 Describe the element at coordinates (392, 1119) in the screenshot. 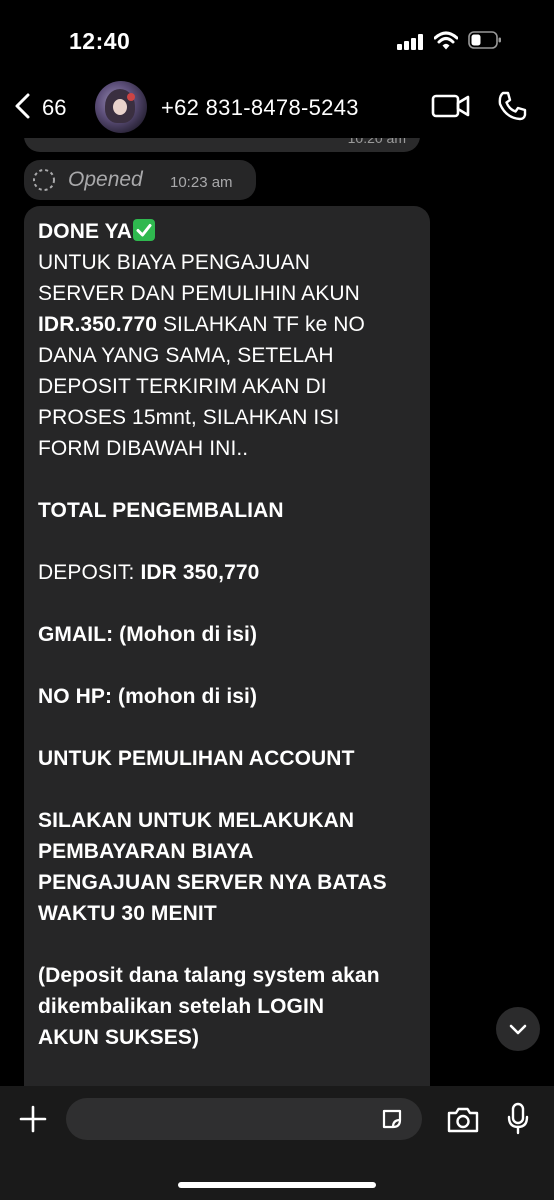

I see `sticker-icon` at that location.